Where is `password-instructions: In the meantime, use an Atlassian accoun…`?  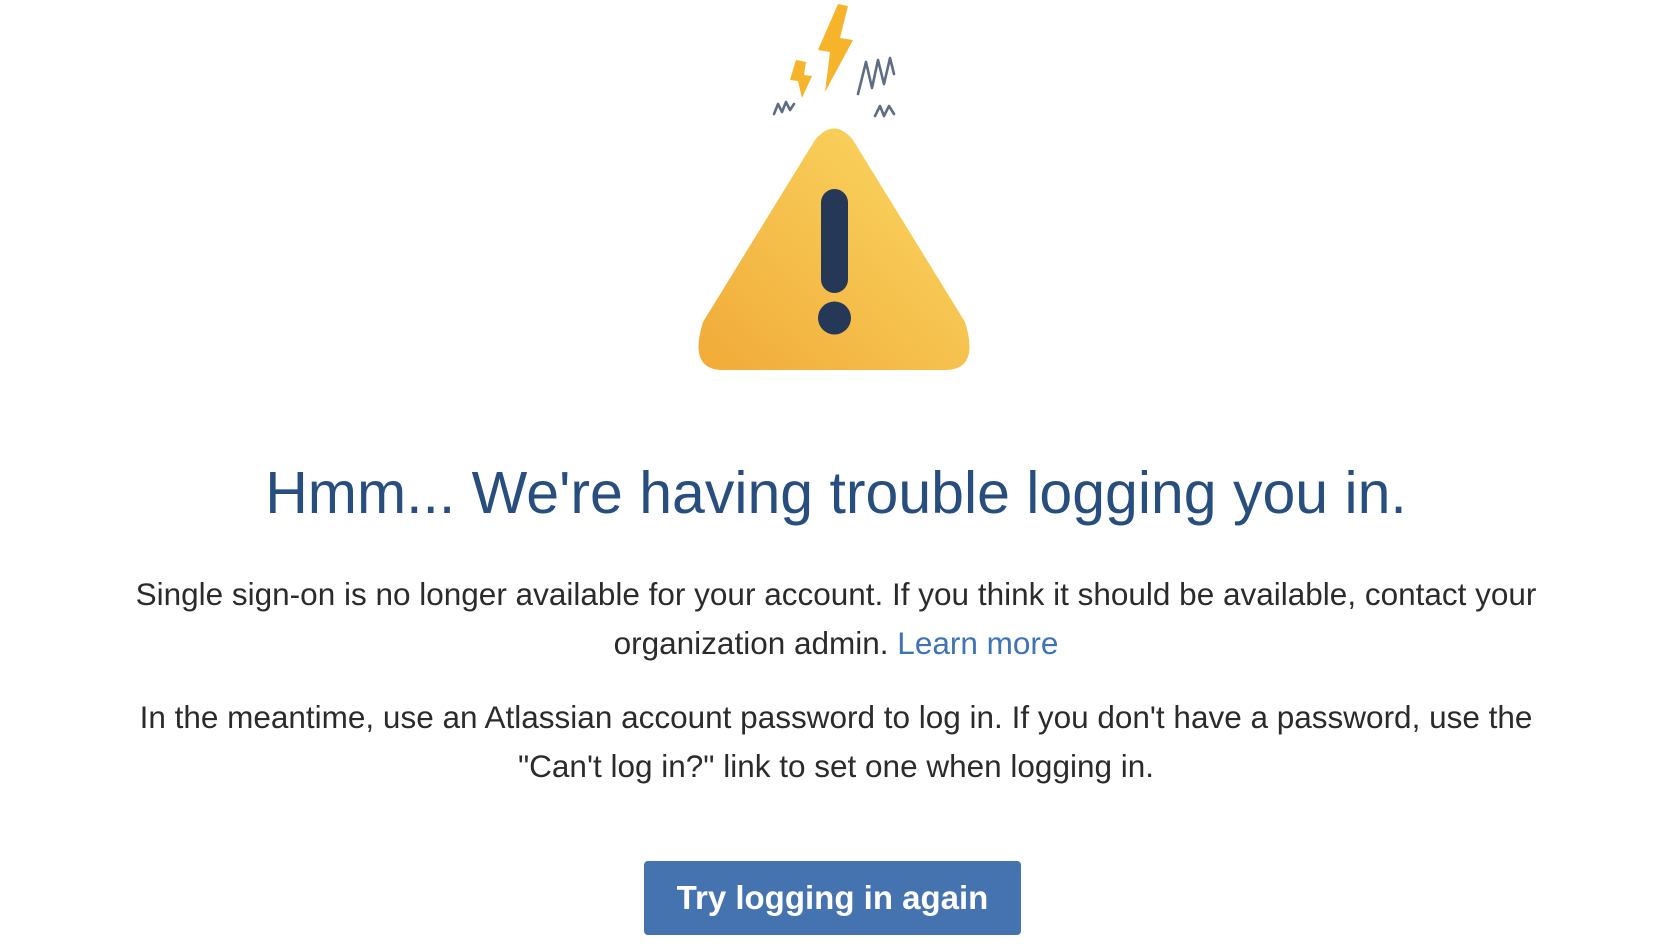 password-instructions: In the meantime, use an Atlassian accoun… is located at coordinates (836, 741).